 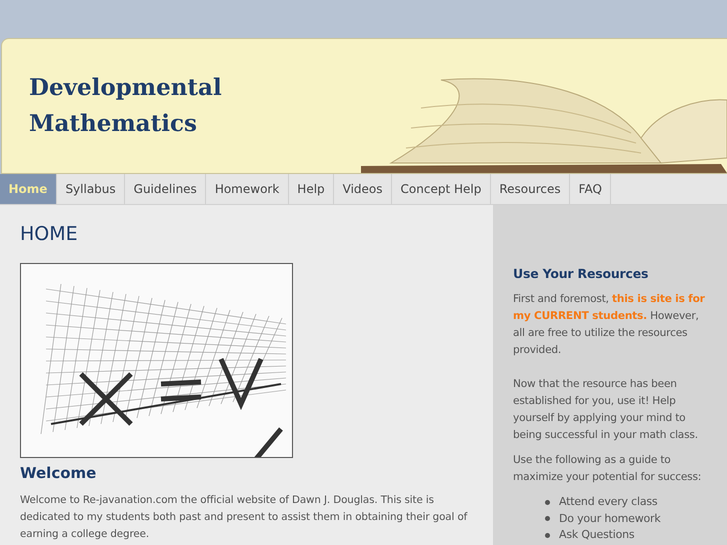 I want to click on list-item: Attend every class, so click(x=608, y=502).